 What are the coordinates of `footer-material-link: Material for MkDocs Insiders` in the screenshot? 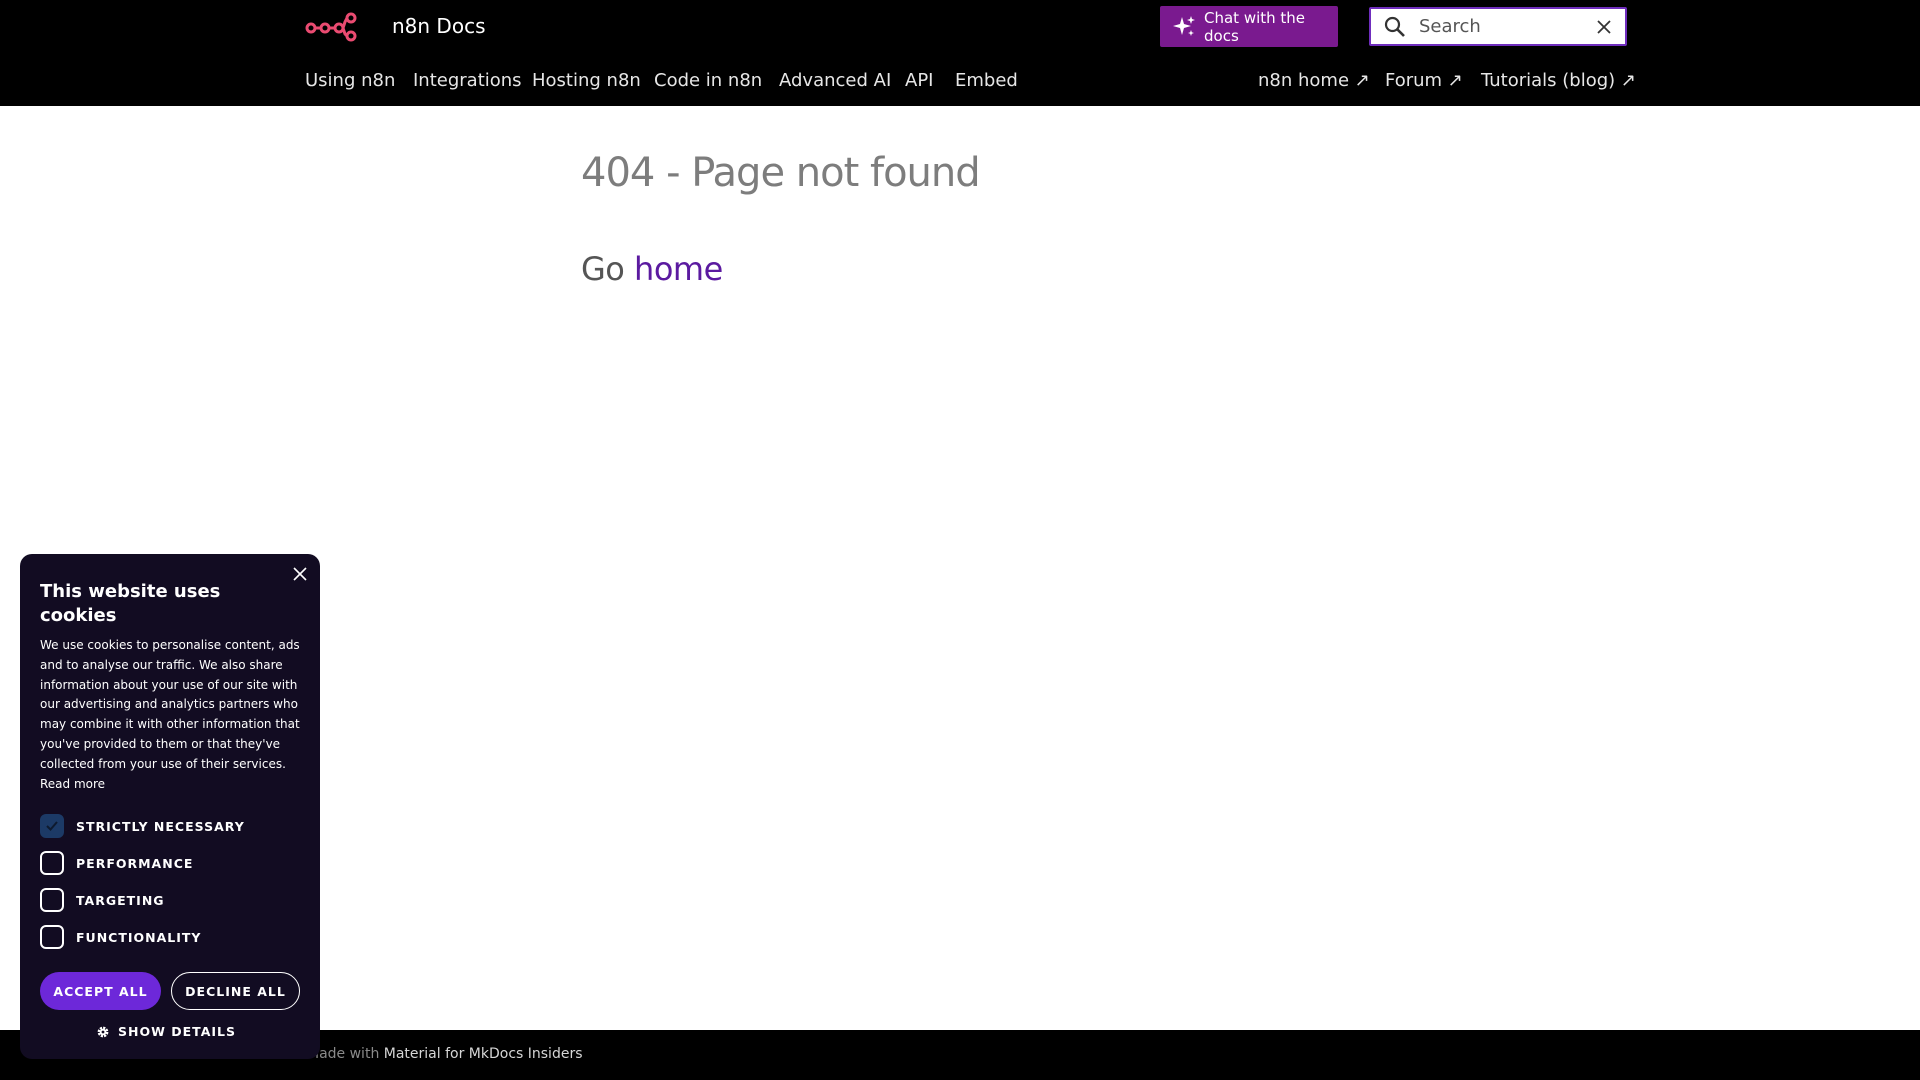 It's located at (483, 1054).